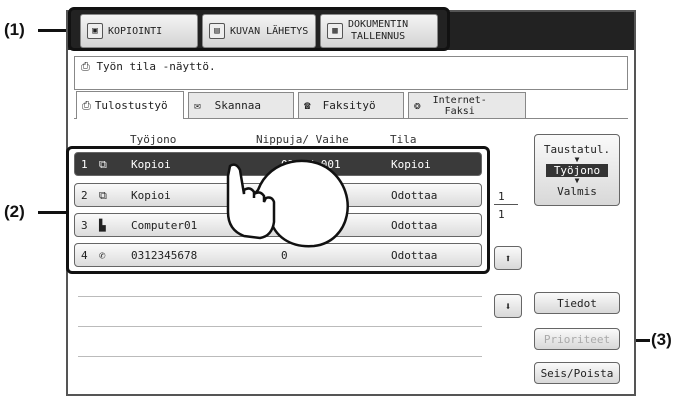 The width and height of the screenshot is (688, 396). I want to click on storage-icon: ▦, so click(335, 31).